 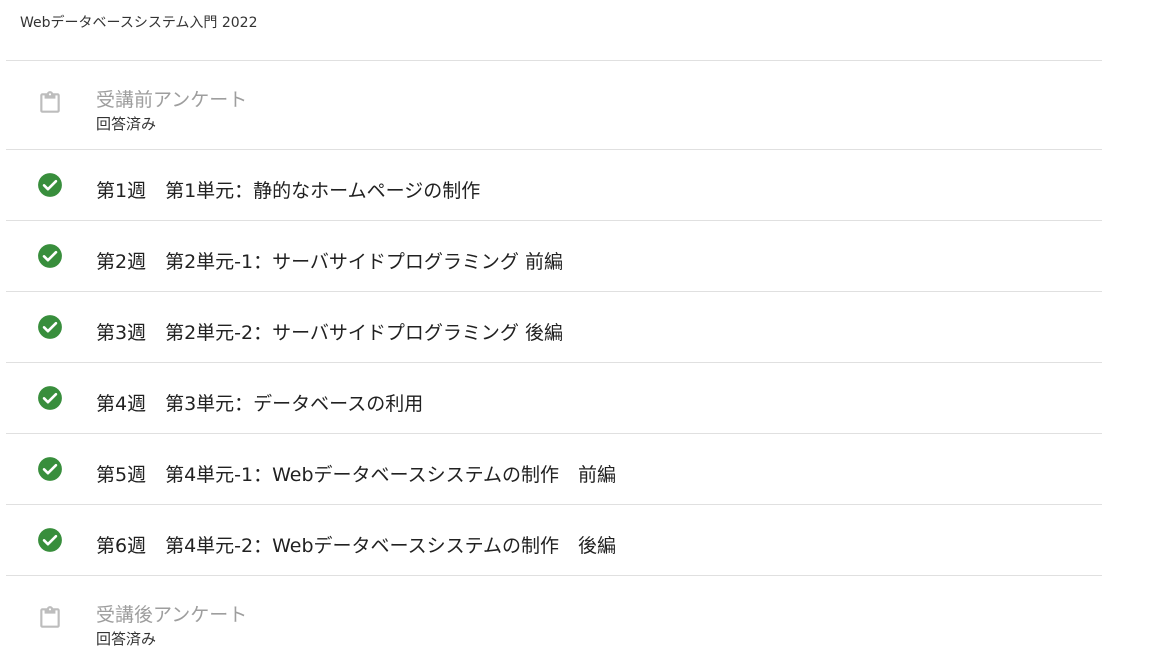 I want to click on week-2-row: 第2週 第2単元-1：サーバサイドプログラミング 前編, so click(x=554, y=256).